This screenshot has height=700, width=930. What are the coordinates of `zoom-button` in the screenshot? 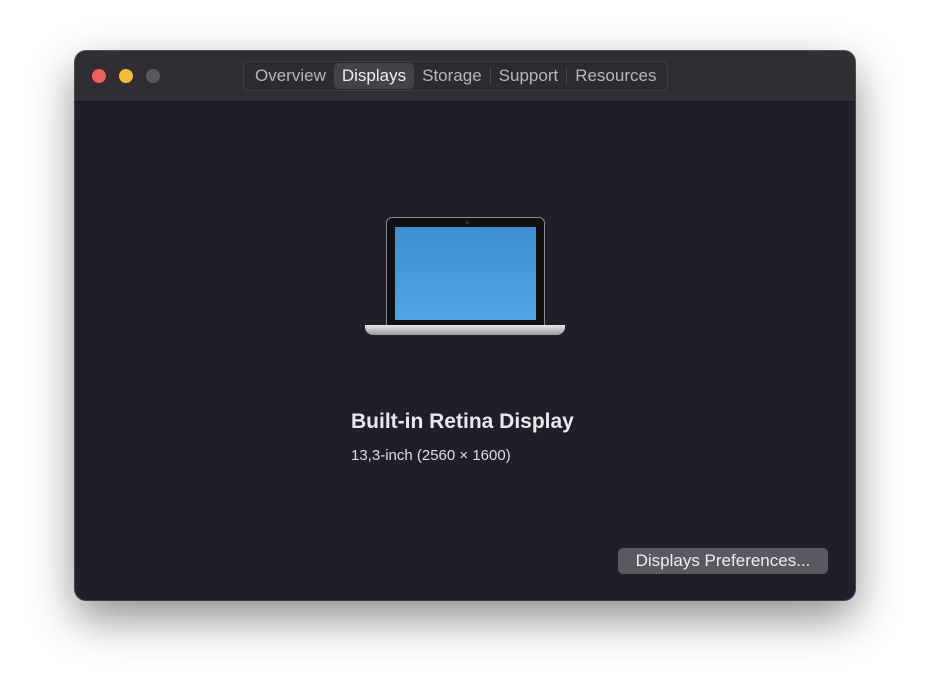 It's located at (153, 76).